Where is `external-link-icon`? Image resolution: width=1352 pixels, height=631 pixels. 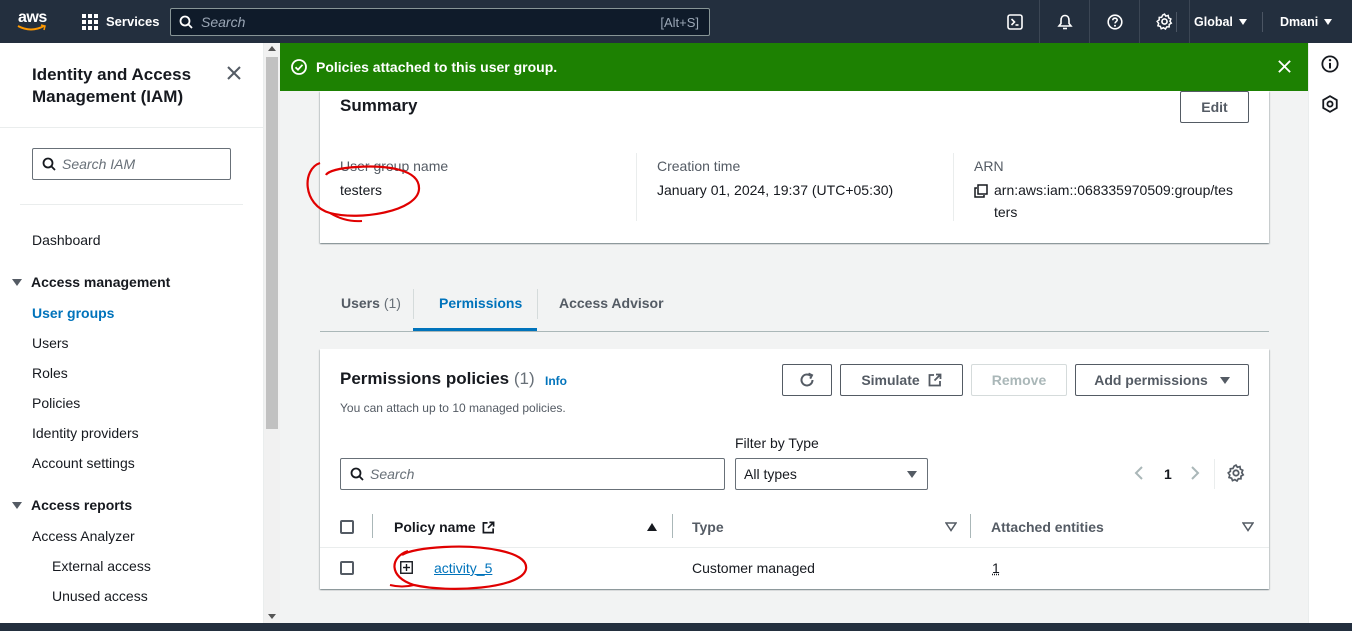 external-link-icon is located at coordinates (935, 380).